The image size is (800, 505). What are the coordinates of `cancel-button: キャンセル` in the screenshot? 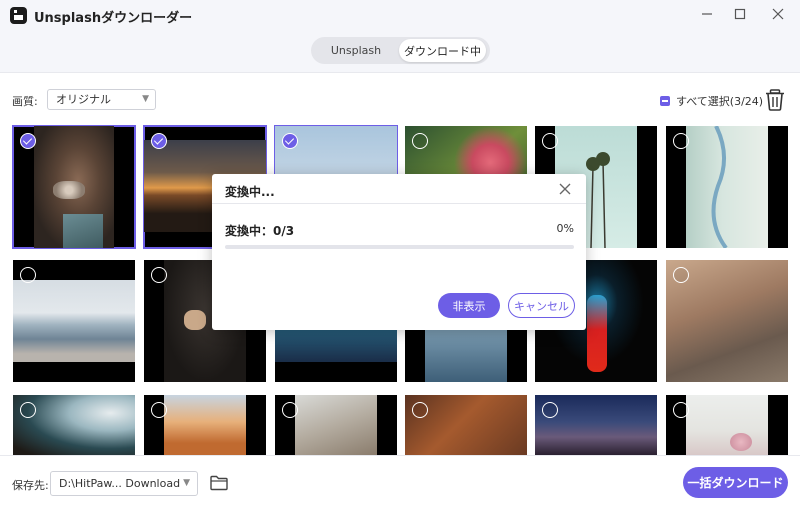 It's located at (541, 305).